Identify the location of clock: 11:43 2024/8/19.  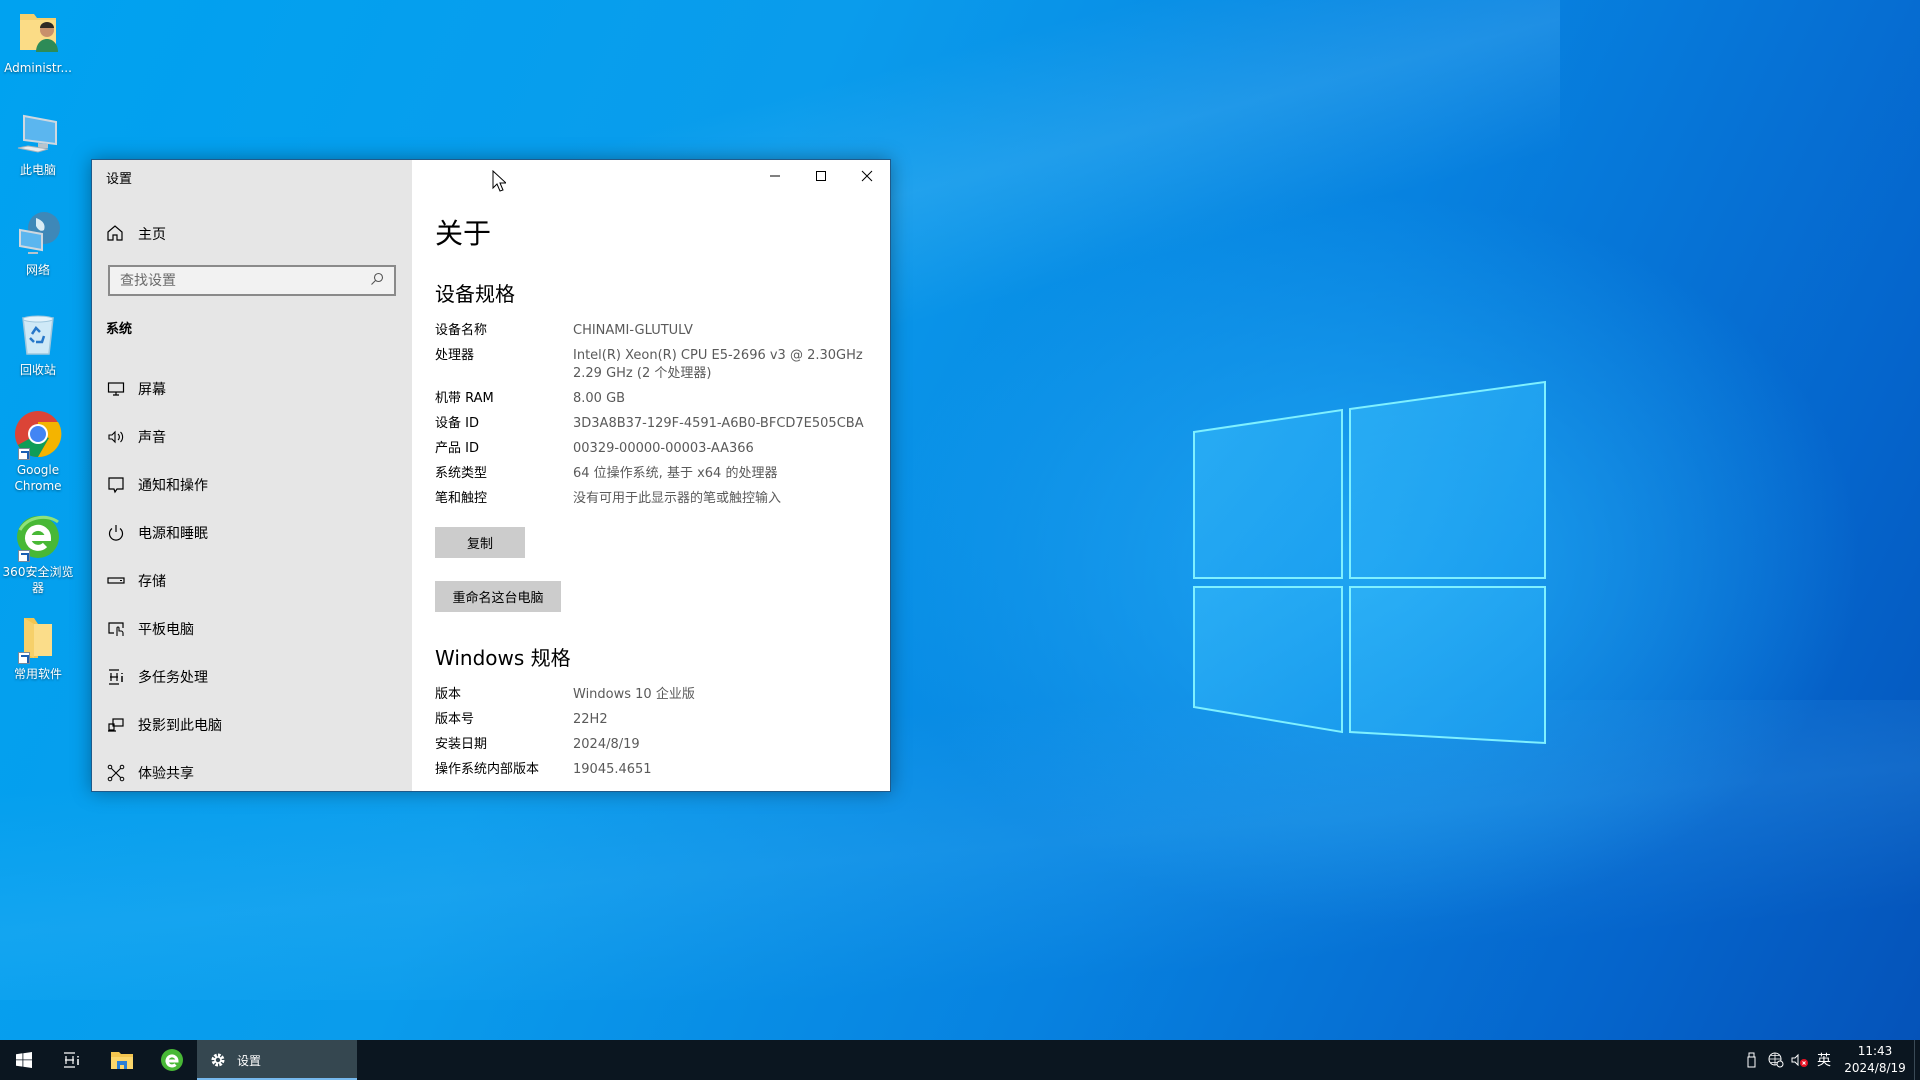
(1875, 1060).